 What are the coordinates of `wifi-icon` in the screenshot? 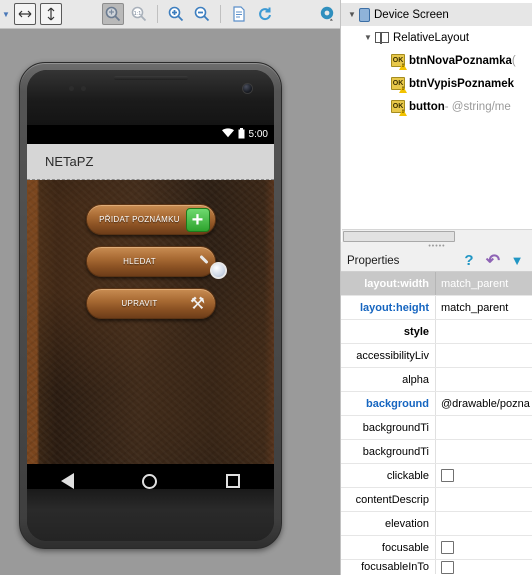 It's located at (227, 134).